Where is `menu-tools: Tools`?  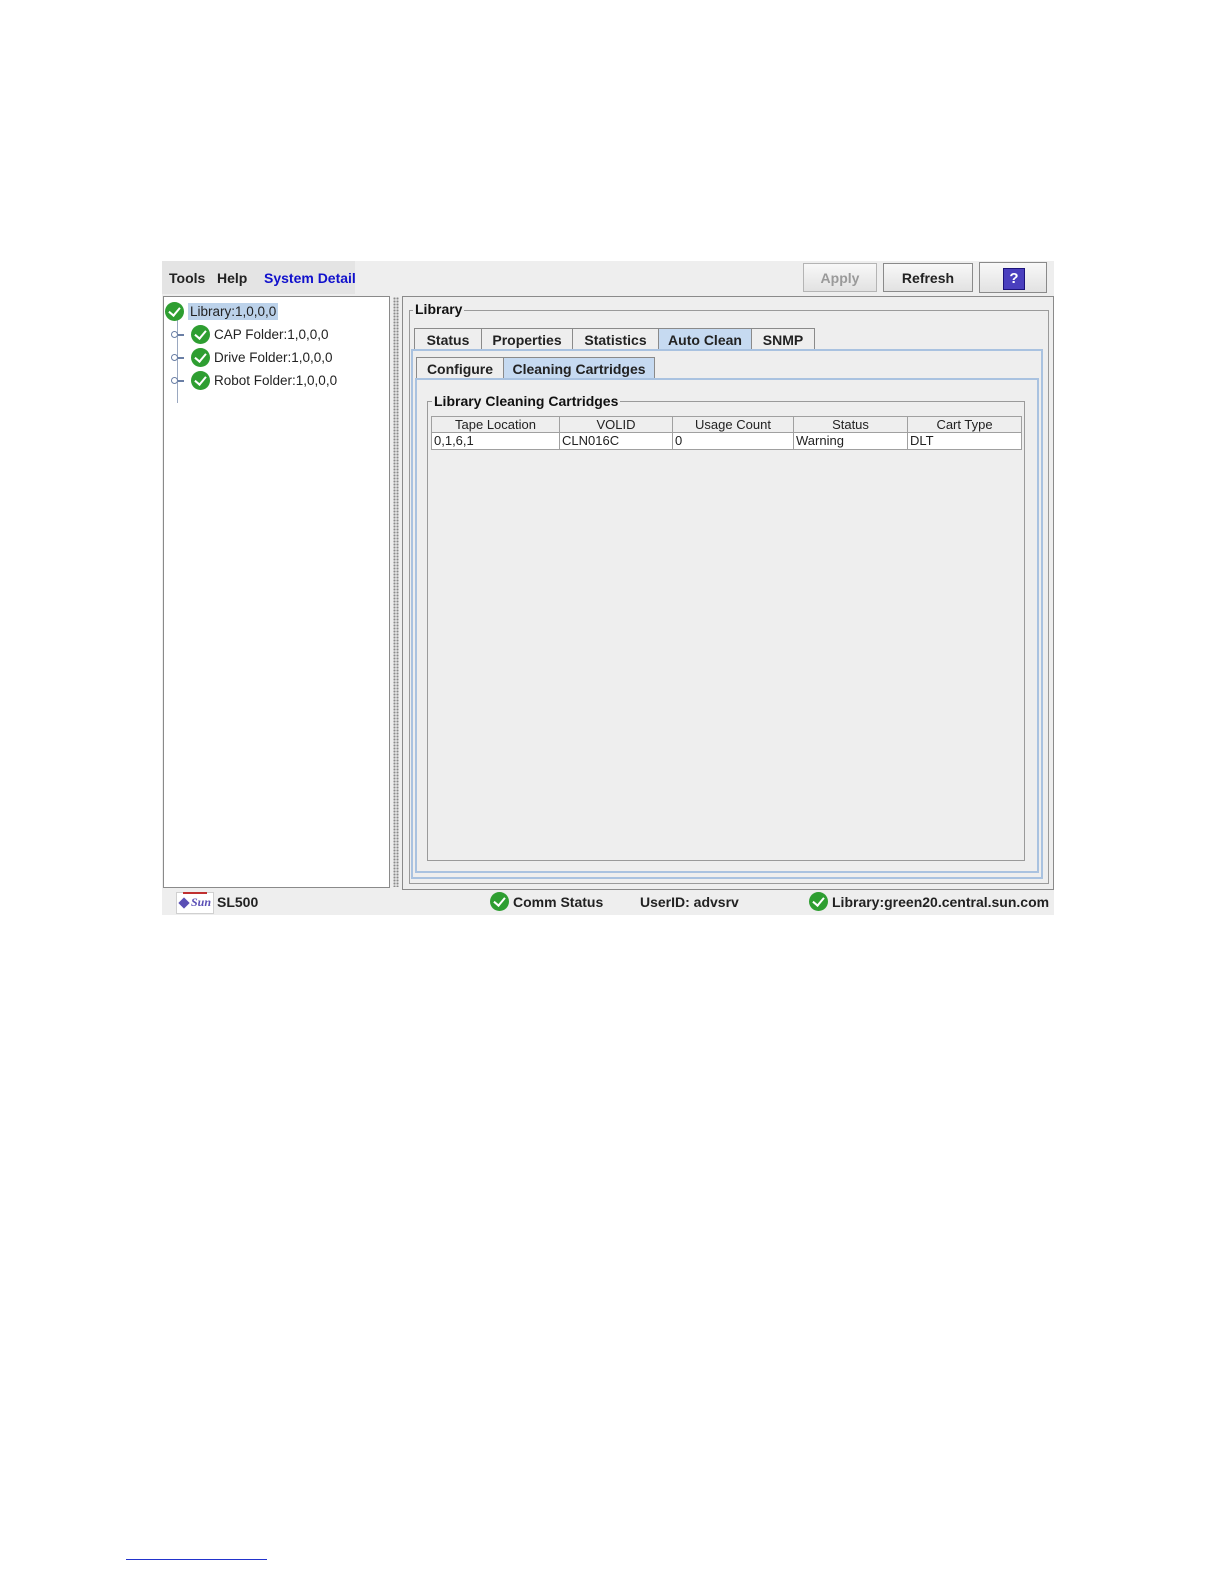
menu-tools: Tools is located at coordinates (187, 278).